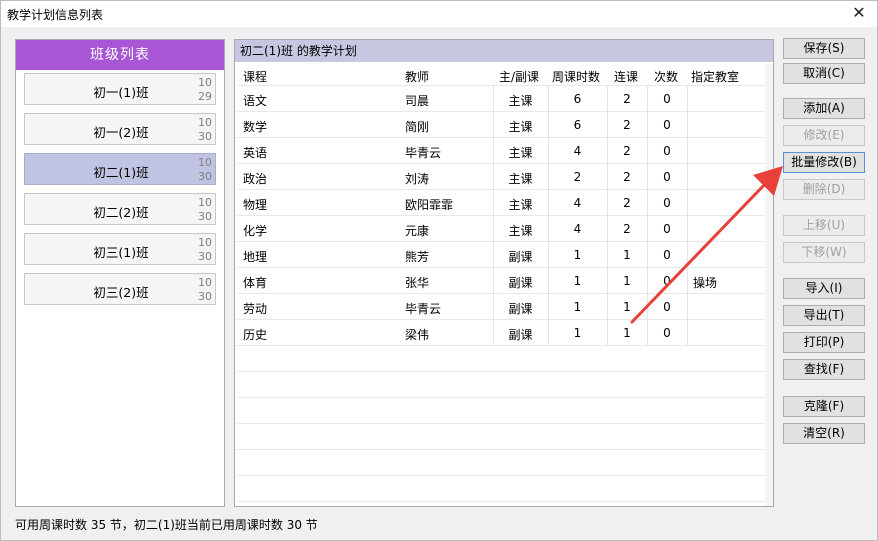 The width and height of the screenshot is (878, 541). I want to click on import-button: 导入(I), so click(824, 288).